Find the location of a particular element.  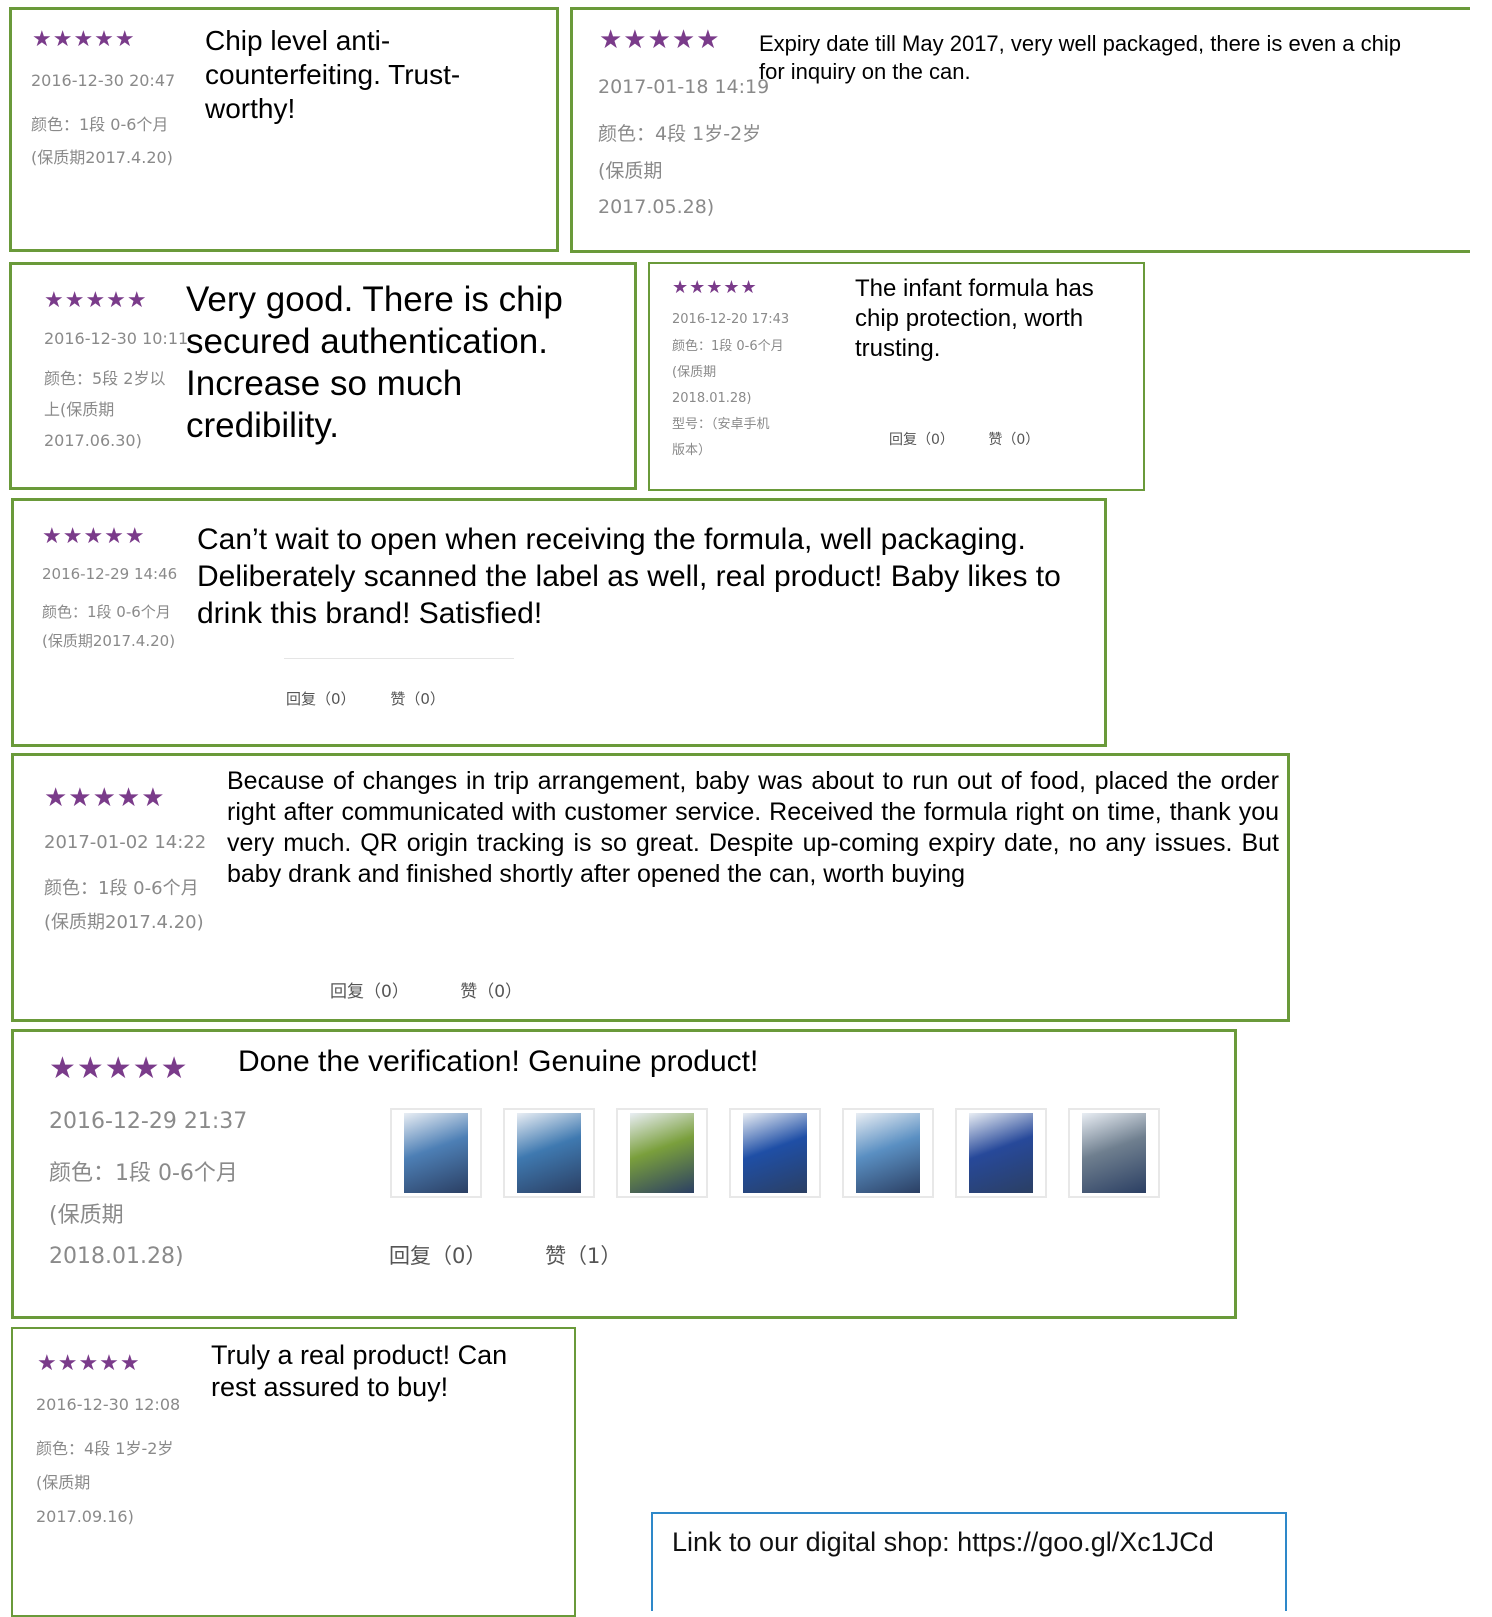

barcode-photo is located at coordinates (888, 1153).